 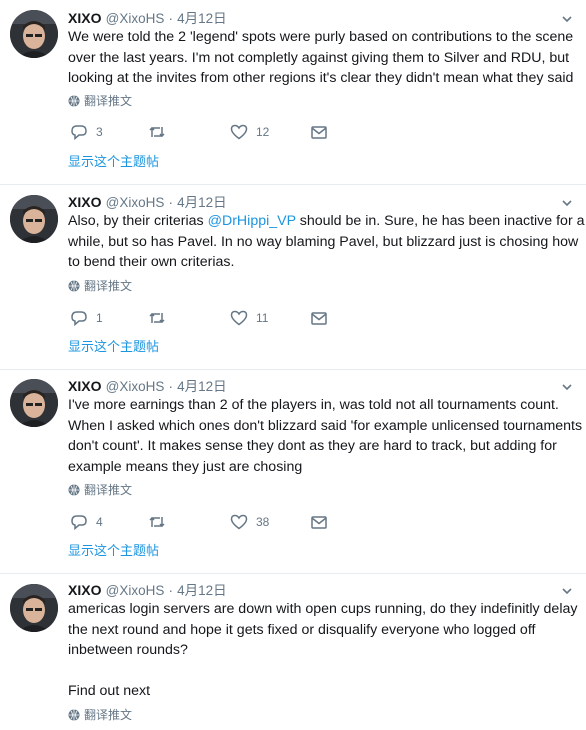 I want to click on reply-count: 4, so click(x=99, y=522).